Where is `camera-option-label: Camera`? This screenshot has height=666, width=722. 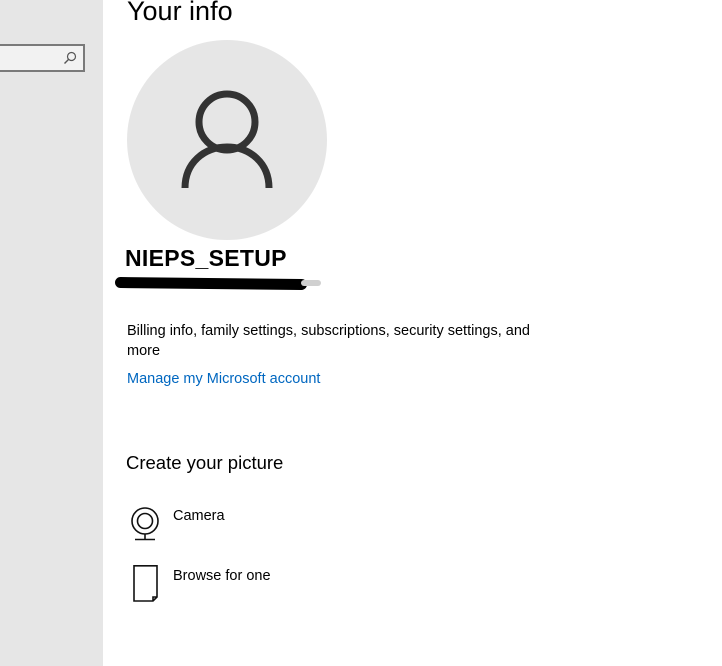 camera-option-label: Camera is located at coordinates (199, 516).